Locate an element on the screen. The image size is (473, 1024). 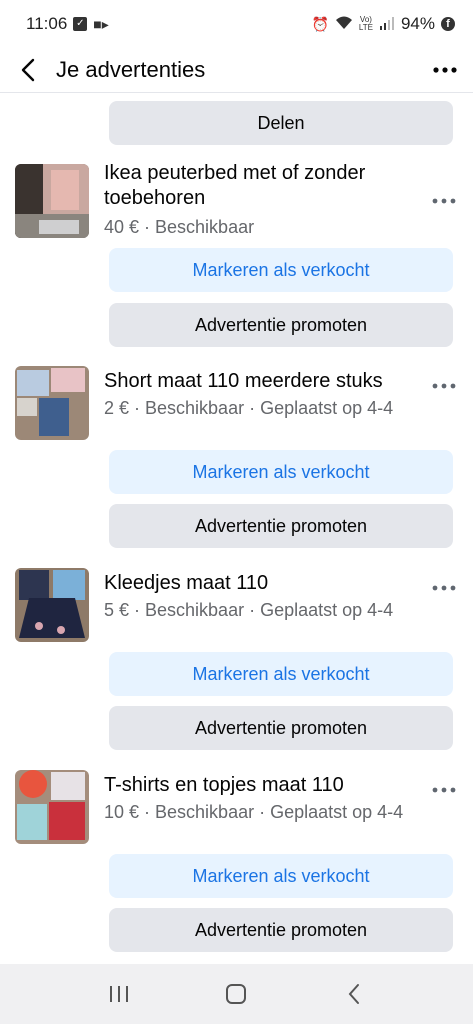
listing-meta: 2 € · Beschikbaar · Geplaatst op 4-4 is located at coordinates (249, 408).